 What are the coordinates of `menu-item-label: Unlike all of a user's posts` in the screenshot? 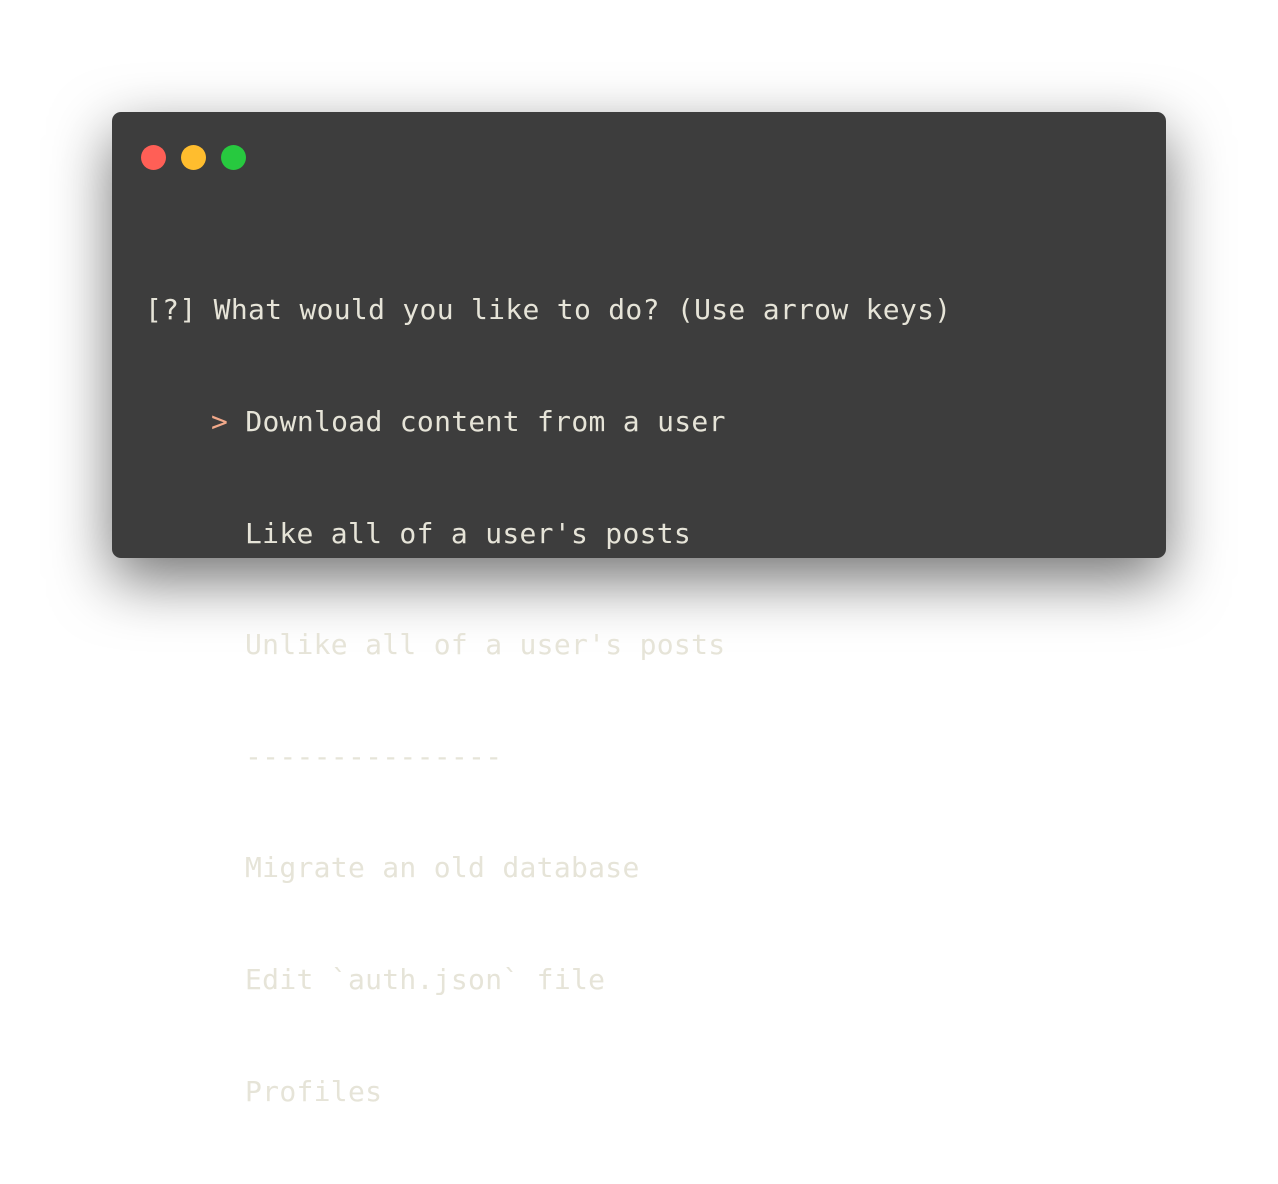 It's located at (485, 645).